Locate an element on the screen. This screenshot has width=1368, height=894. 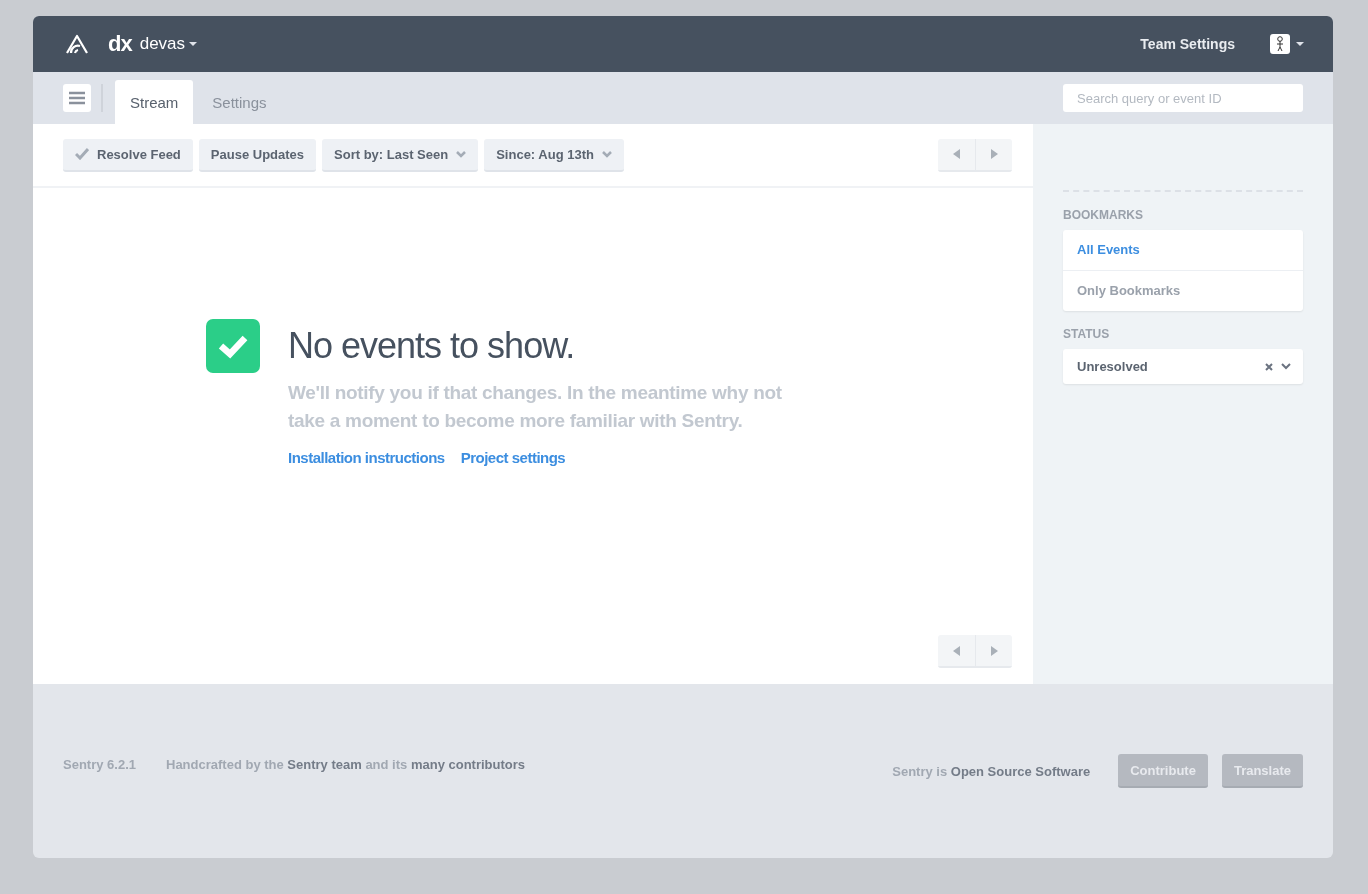
toolbar-button: Since: Aug 13th is located at coordinates (554, 155).